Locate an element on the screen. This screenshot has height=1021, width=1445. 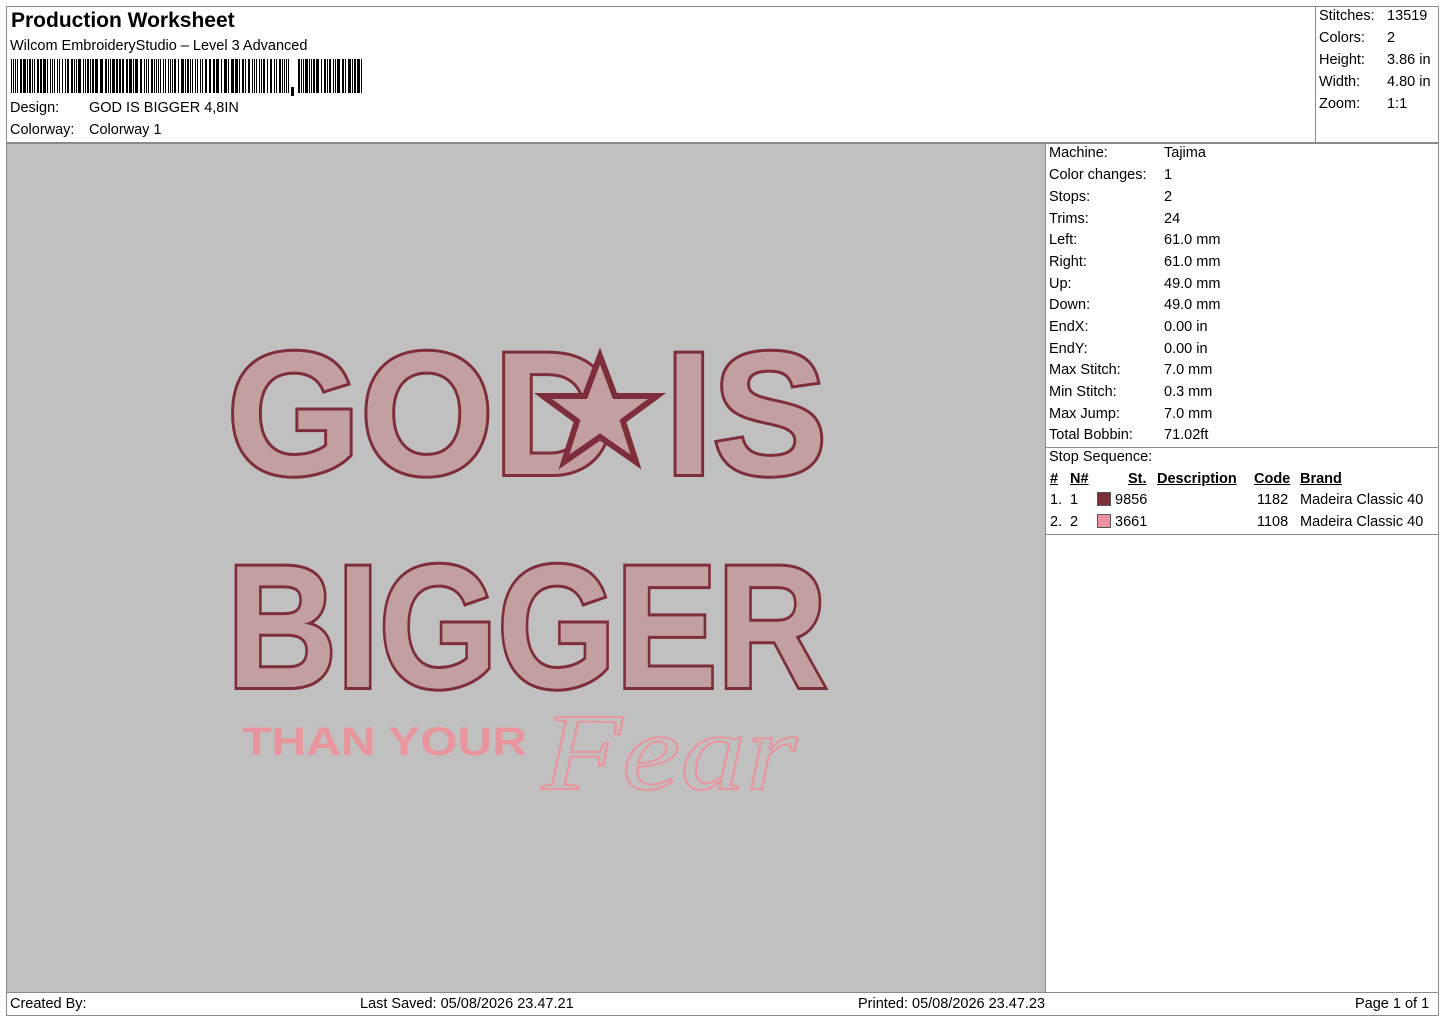
col-header-code: Code is located at coordinates (1272, 479).